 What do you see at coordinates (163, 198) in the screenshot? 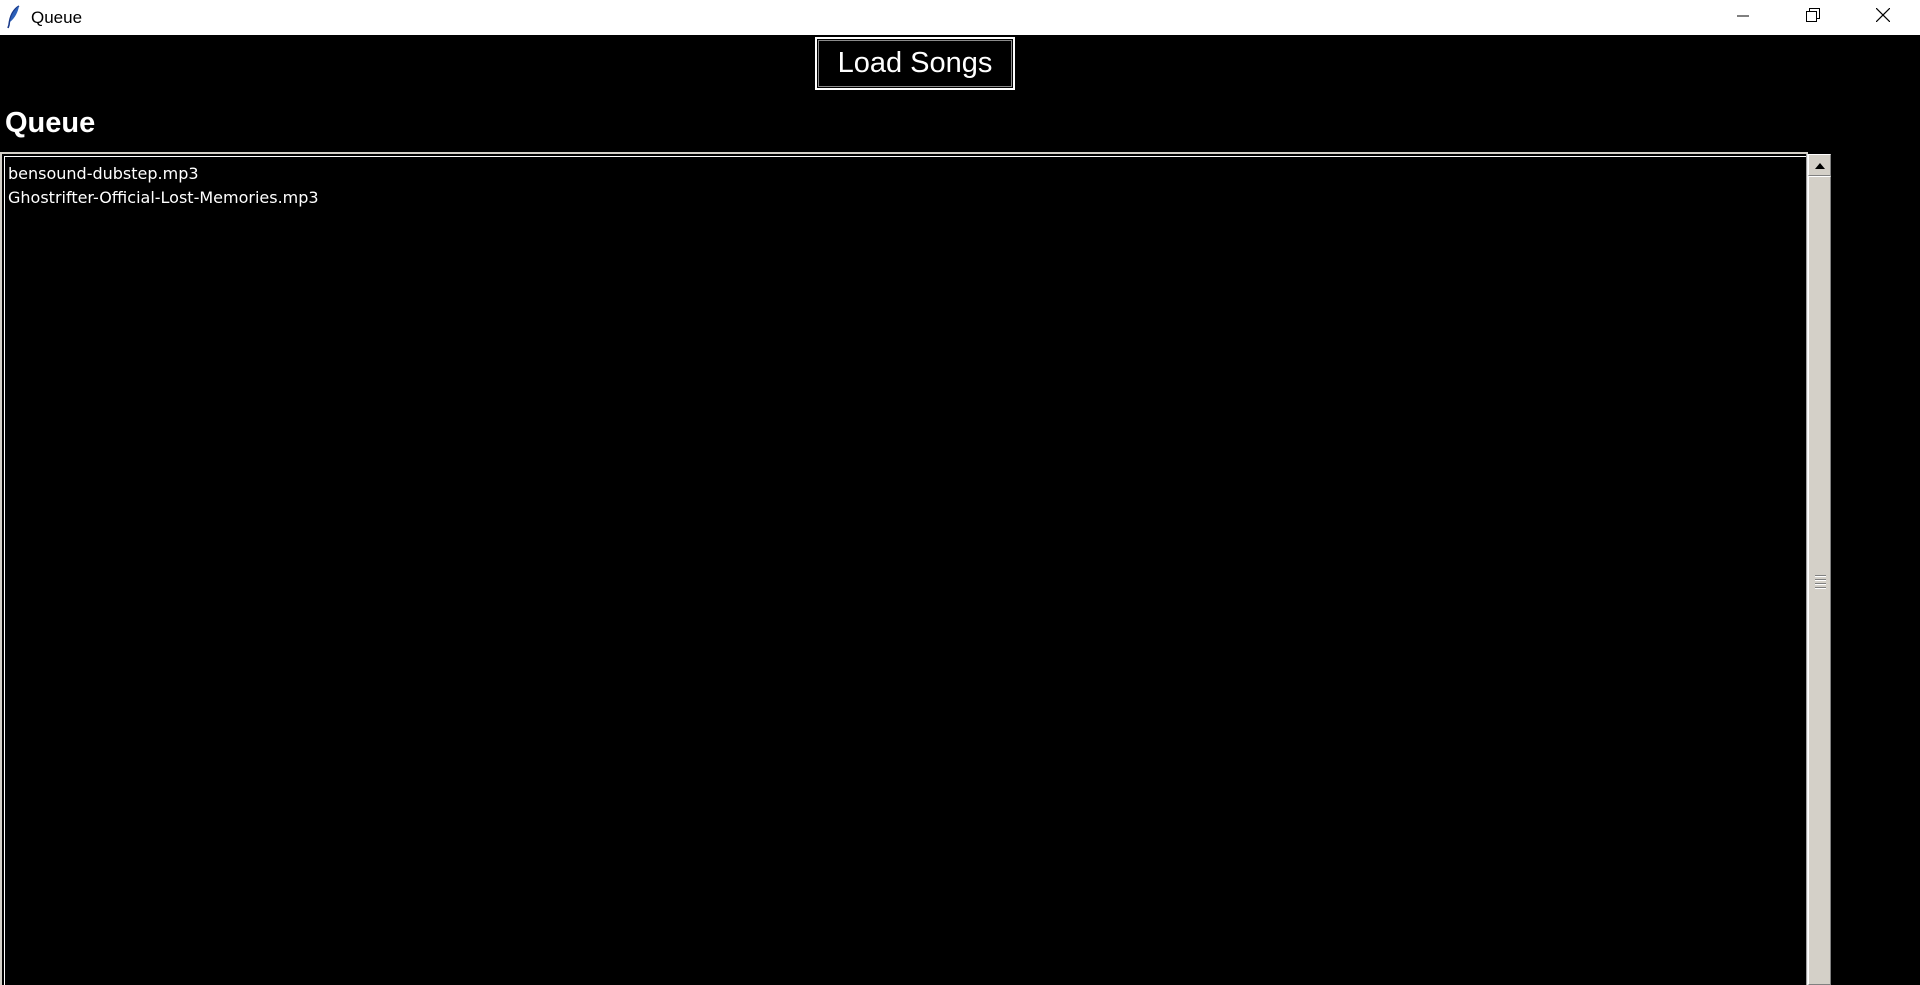
I see `list-item: Ghostrifter-Official-Lost-Memories.mp3` at bounding box center [163, 198].